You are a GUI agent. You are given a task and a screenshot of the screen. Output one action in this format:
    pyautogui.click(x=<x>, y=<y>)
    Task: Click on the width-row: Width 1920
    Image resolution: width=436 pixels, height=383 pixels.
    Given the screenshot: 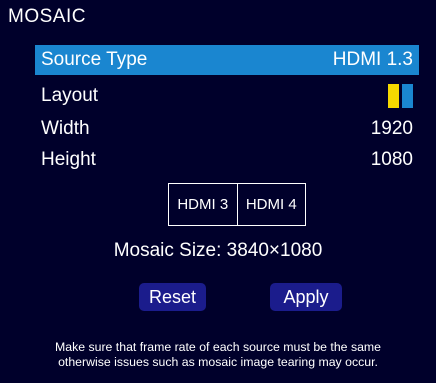 What is the action you would take?
    pyautogui.click(x=227, y=129)
    